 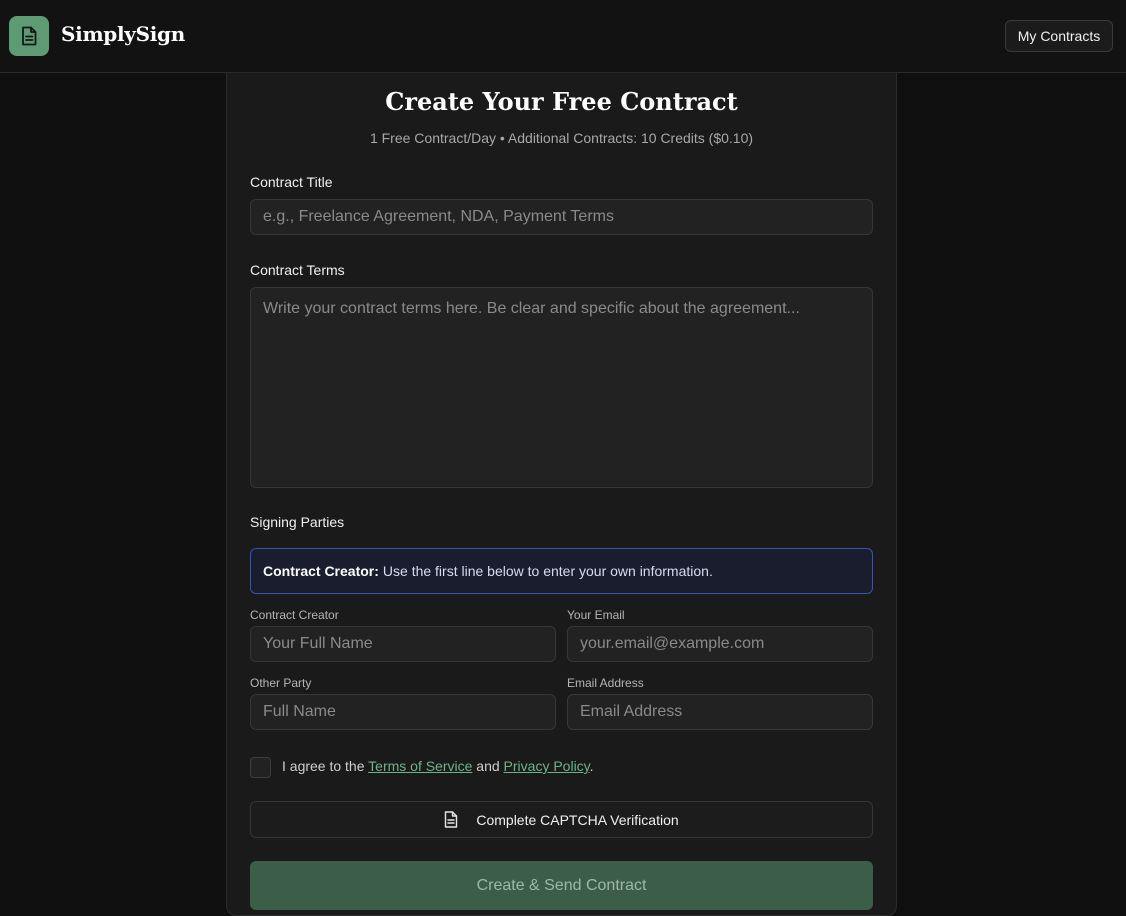 What do you see at coordinates (720, 644) in the screenshot?
I see `creator-email-input` at bounding box center [720, 644].